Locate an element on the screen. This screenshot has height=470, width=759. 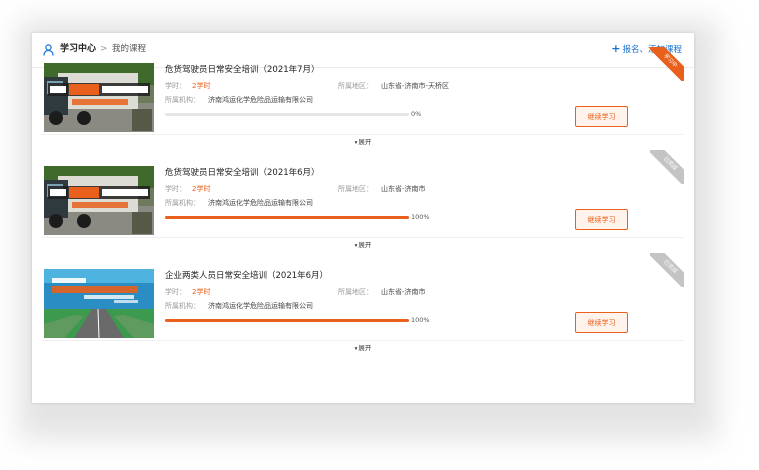
status-ribbon: 学习中 is located at coordinates (667, 64).